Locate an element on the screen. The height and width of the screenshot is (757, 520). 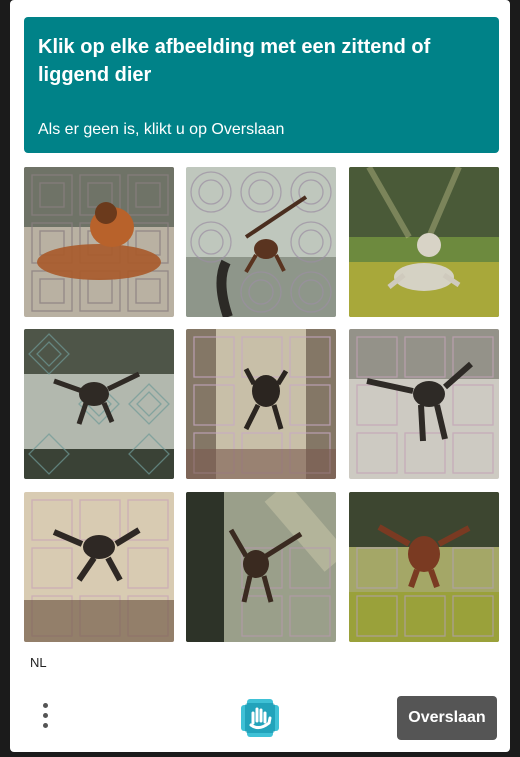
language-label: NL is located at coordinates (38, 662).